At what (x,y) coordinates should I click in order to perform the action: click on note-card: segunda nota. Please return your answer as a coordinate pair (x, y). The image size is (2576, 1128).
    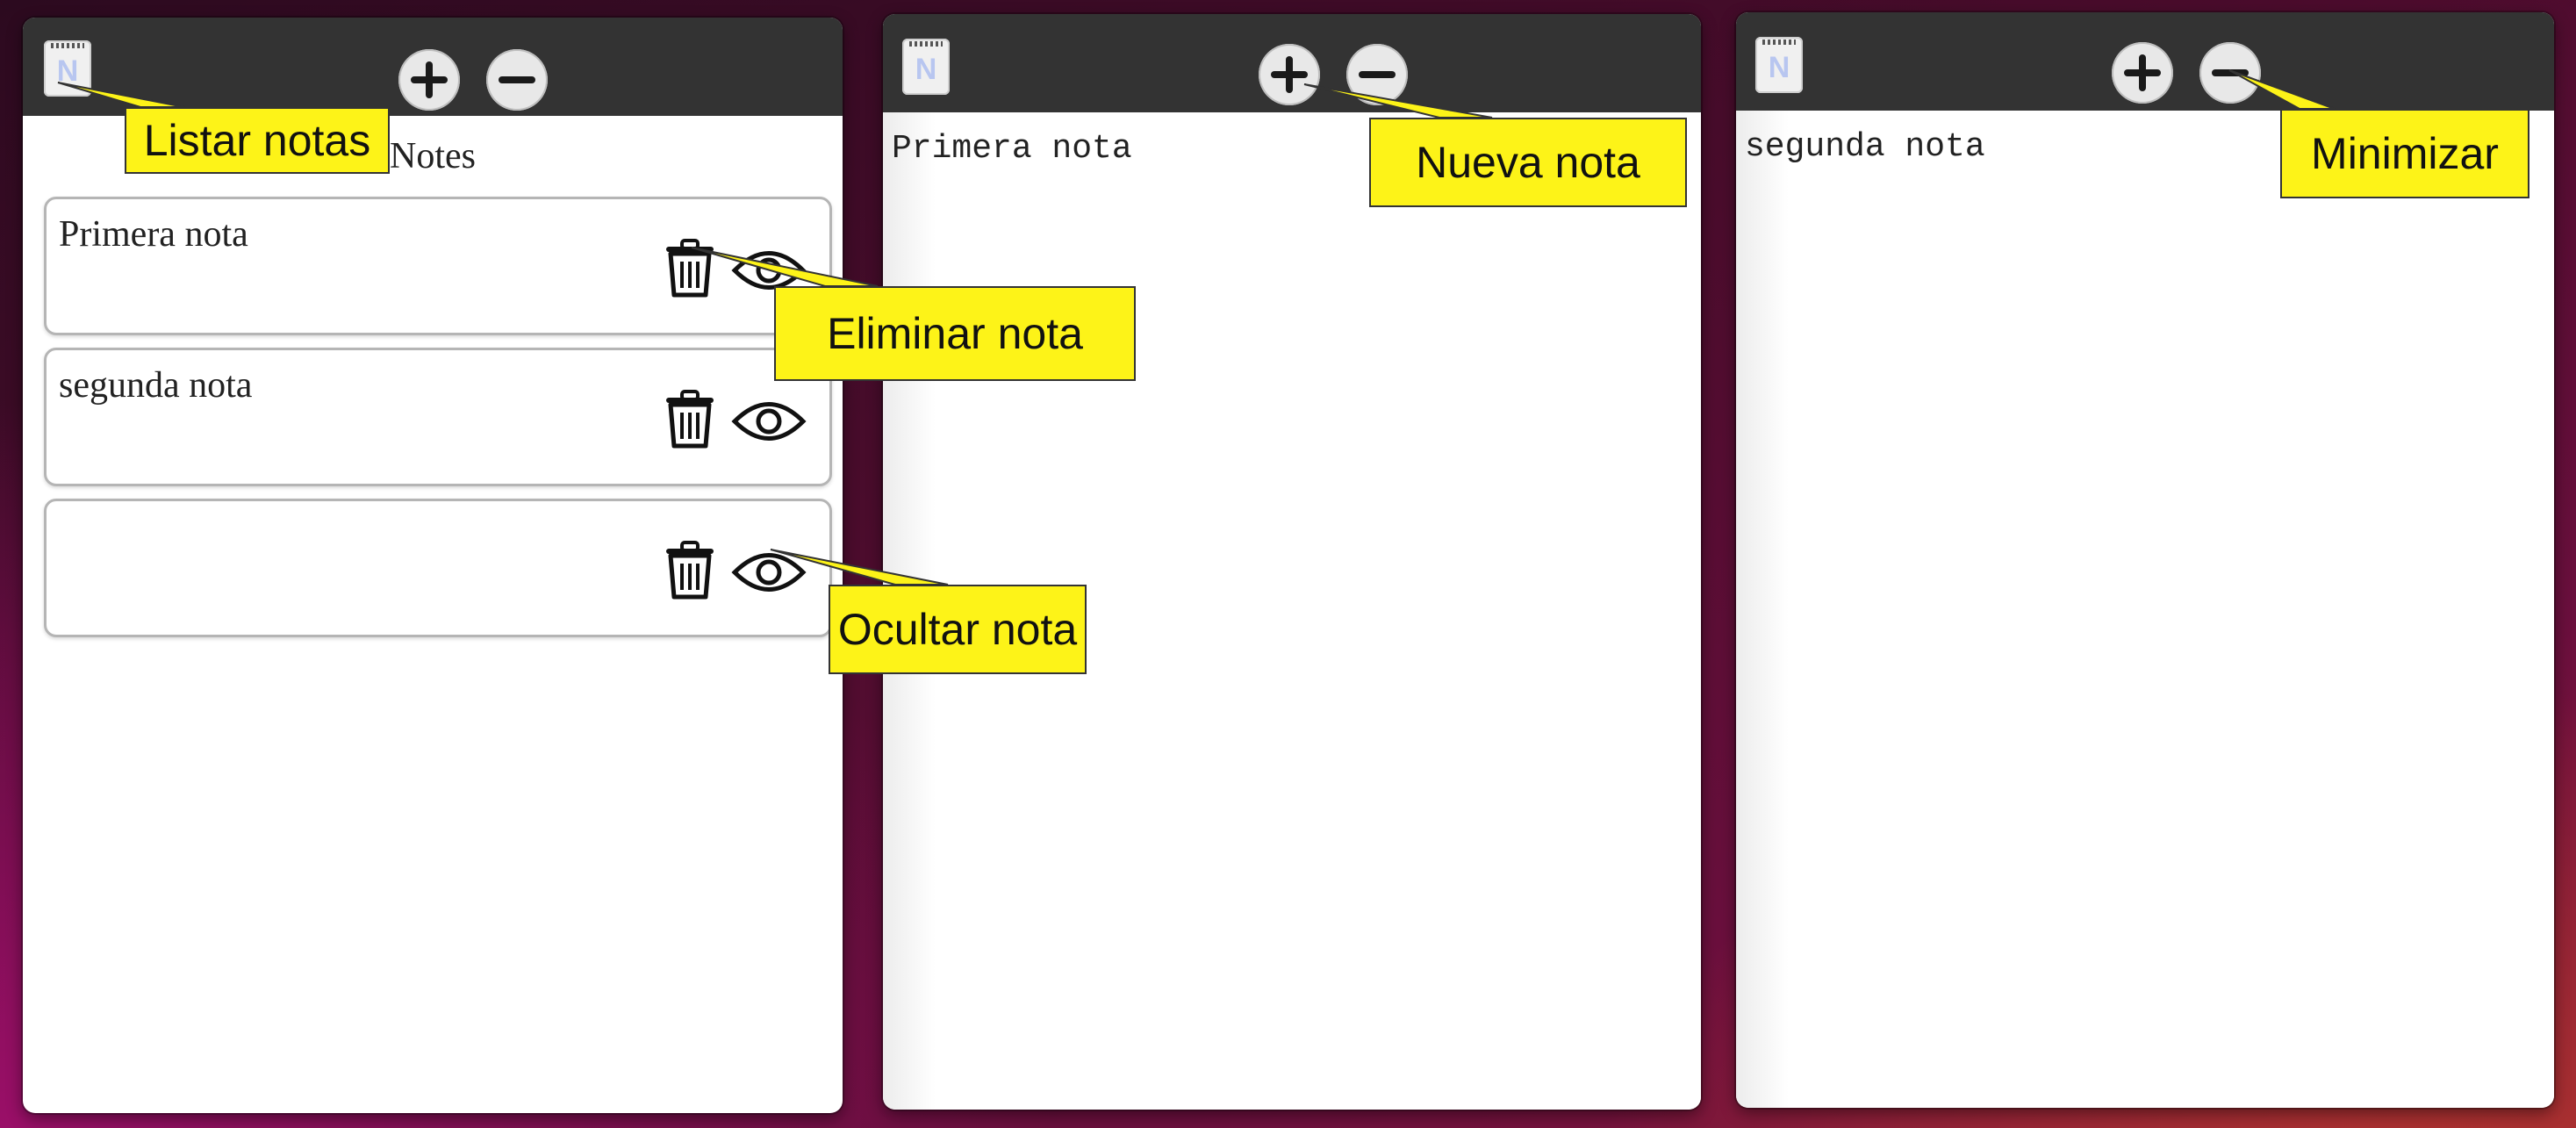
    Looking at the image, I should click on (438, 417).